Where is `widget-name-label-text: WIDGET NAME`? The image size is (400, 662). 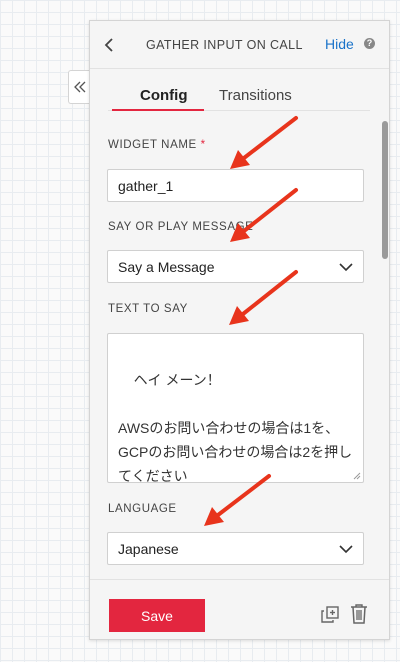
widget-name-label-text: WIDGET NAME is located at coordinates (152, 145).